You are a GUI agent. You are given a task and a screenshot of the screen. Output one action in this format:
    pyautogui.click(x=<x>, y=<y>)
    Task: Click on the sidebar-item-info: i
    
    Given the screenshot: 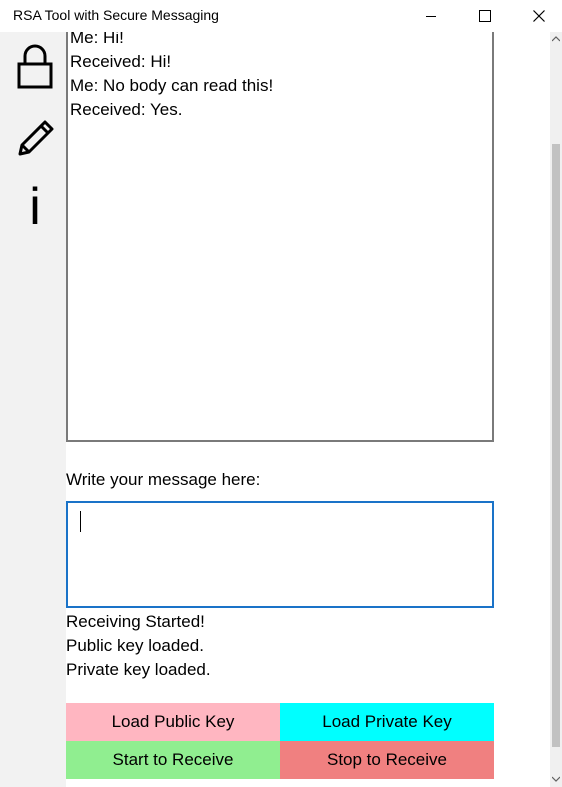 What is the action you would take?
    pyautogui.click(x=35, y=207)
    